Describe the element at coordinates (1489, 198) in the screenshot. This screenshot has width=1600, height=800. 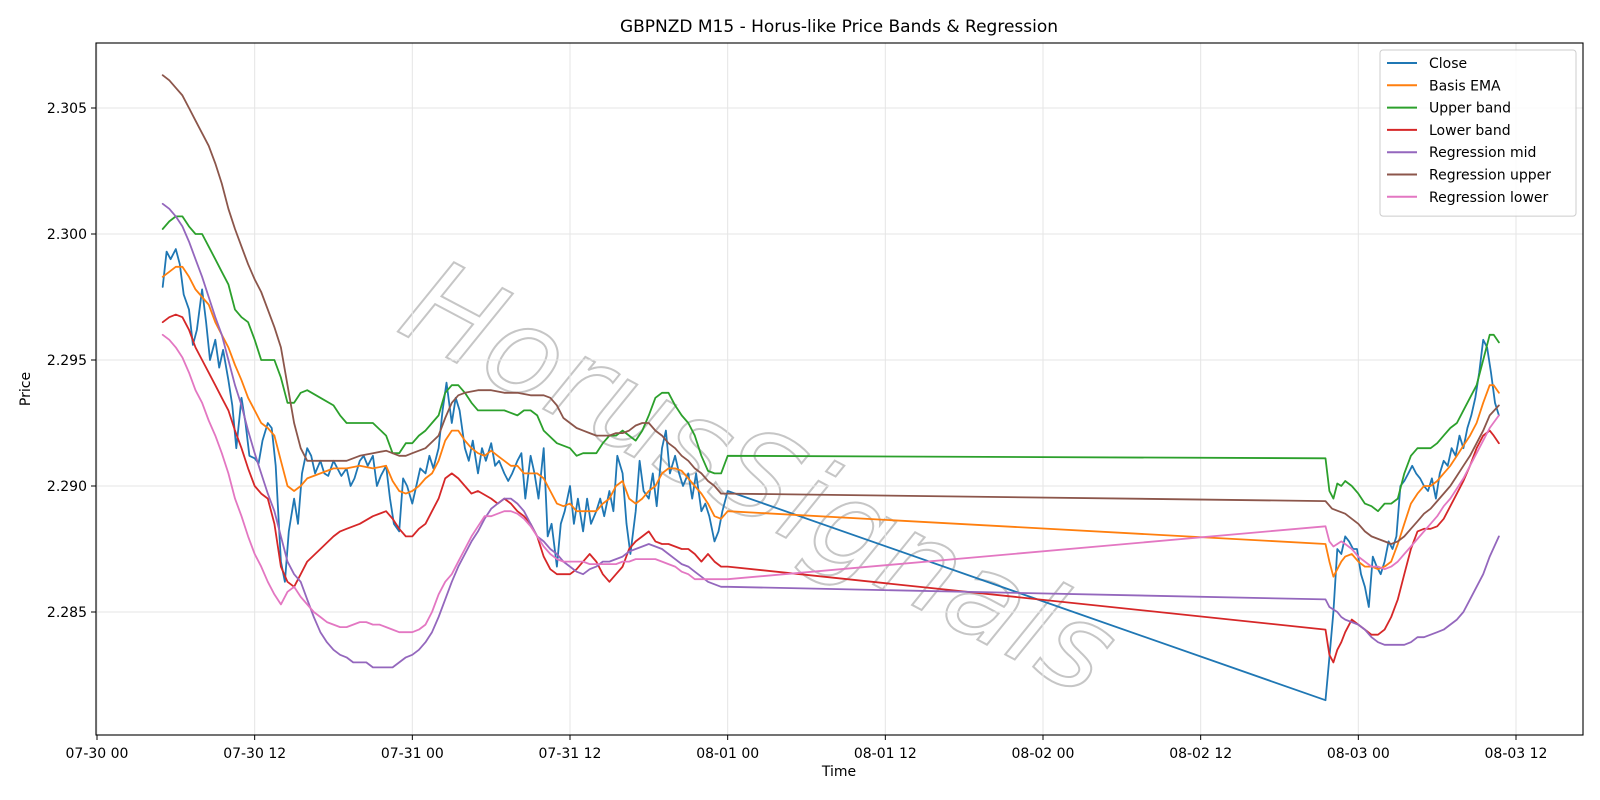
I see `legend-label: Regression lower` at that location.